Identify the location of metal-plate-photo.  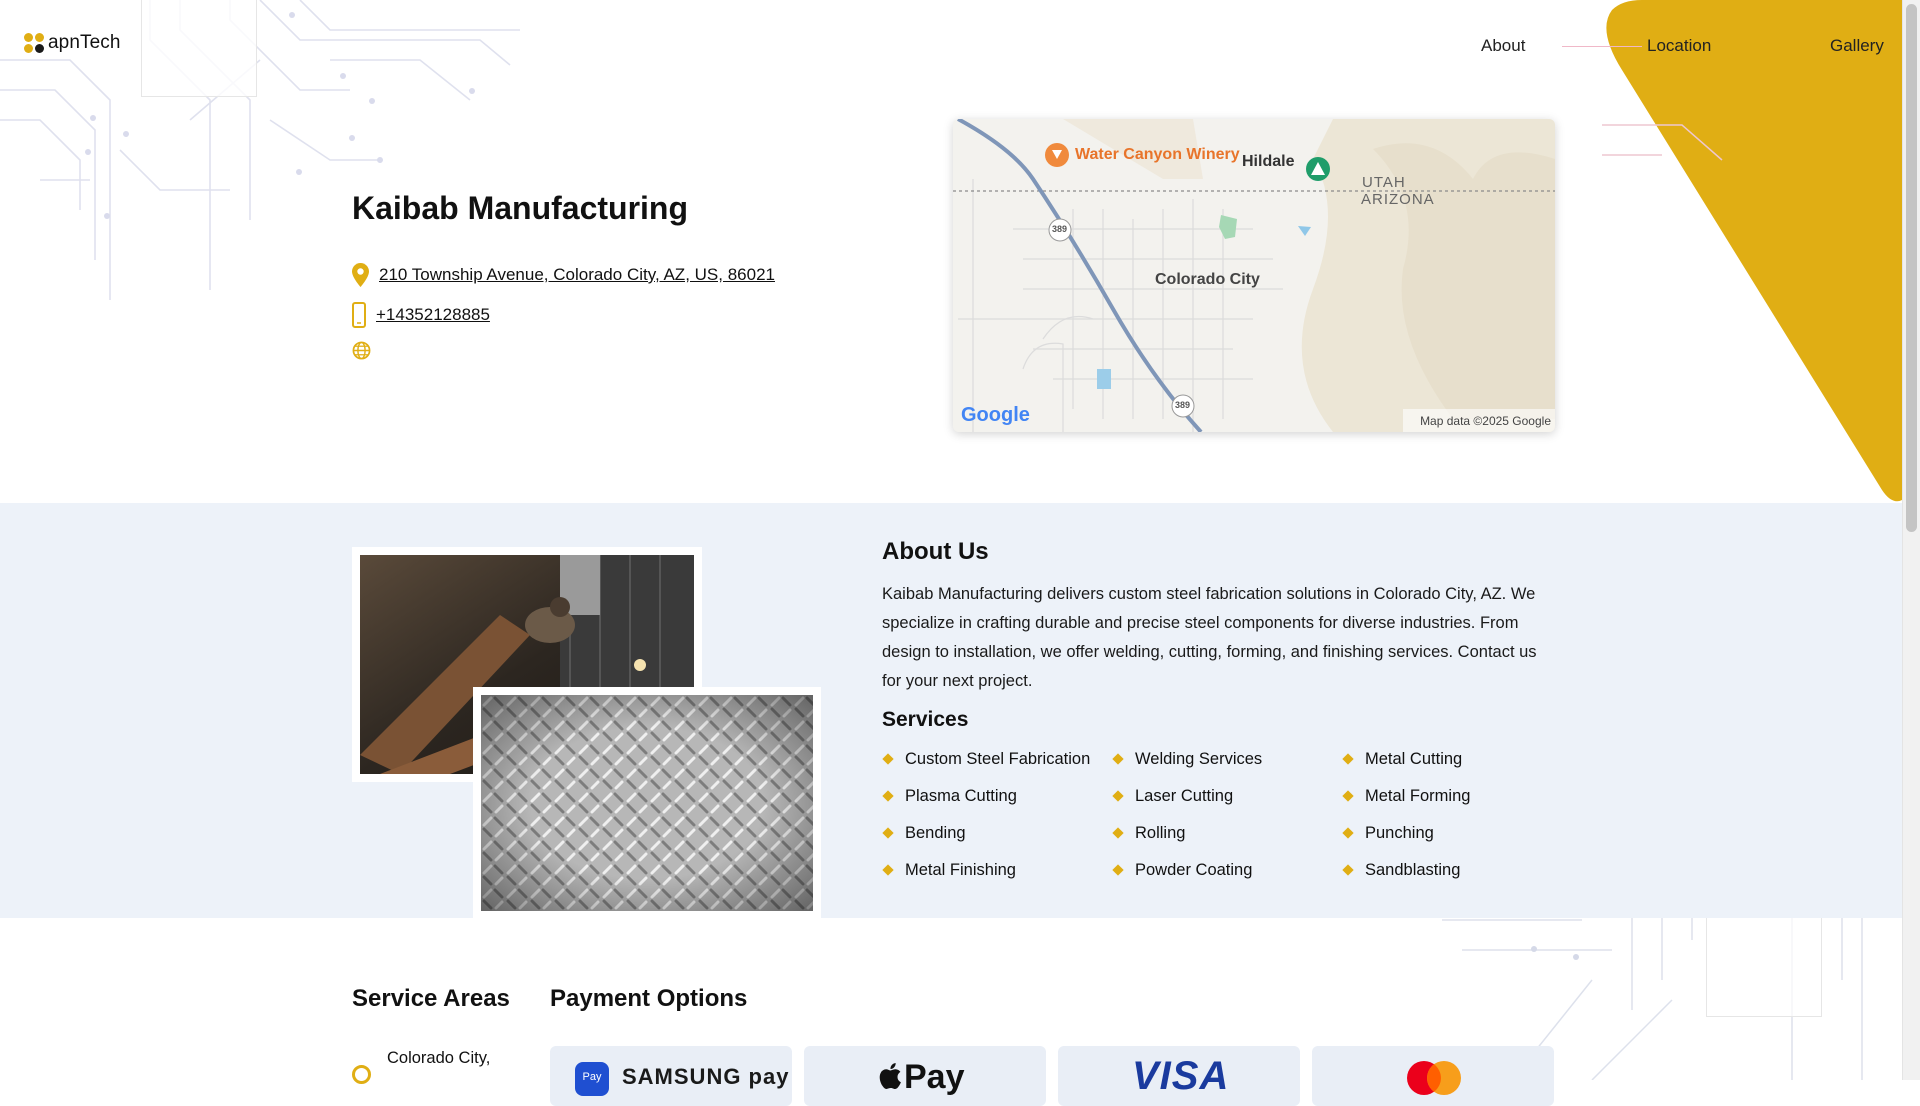
(647, 803).